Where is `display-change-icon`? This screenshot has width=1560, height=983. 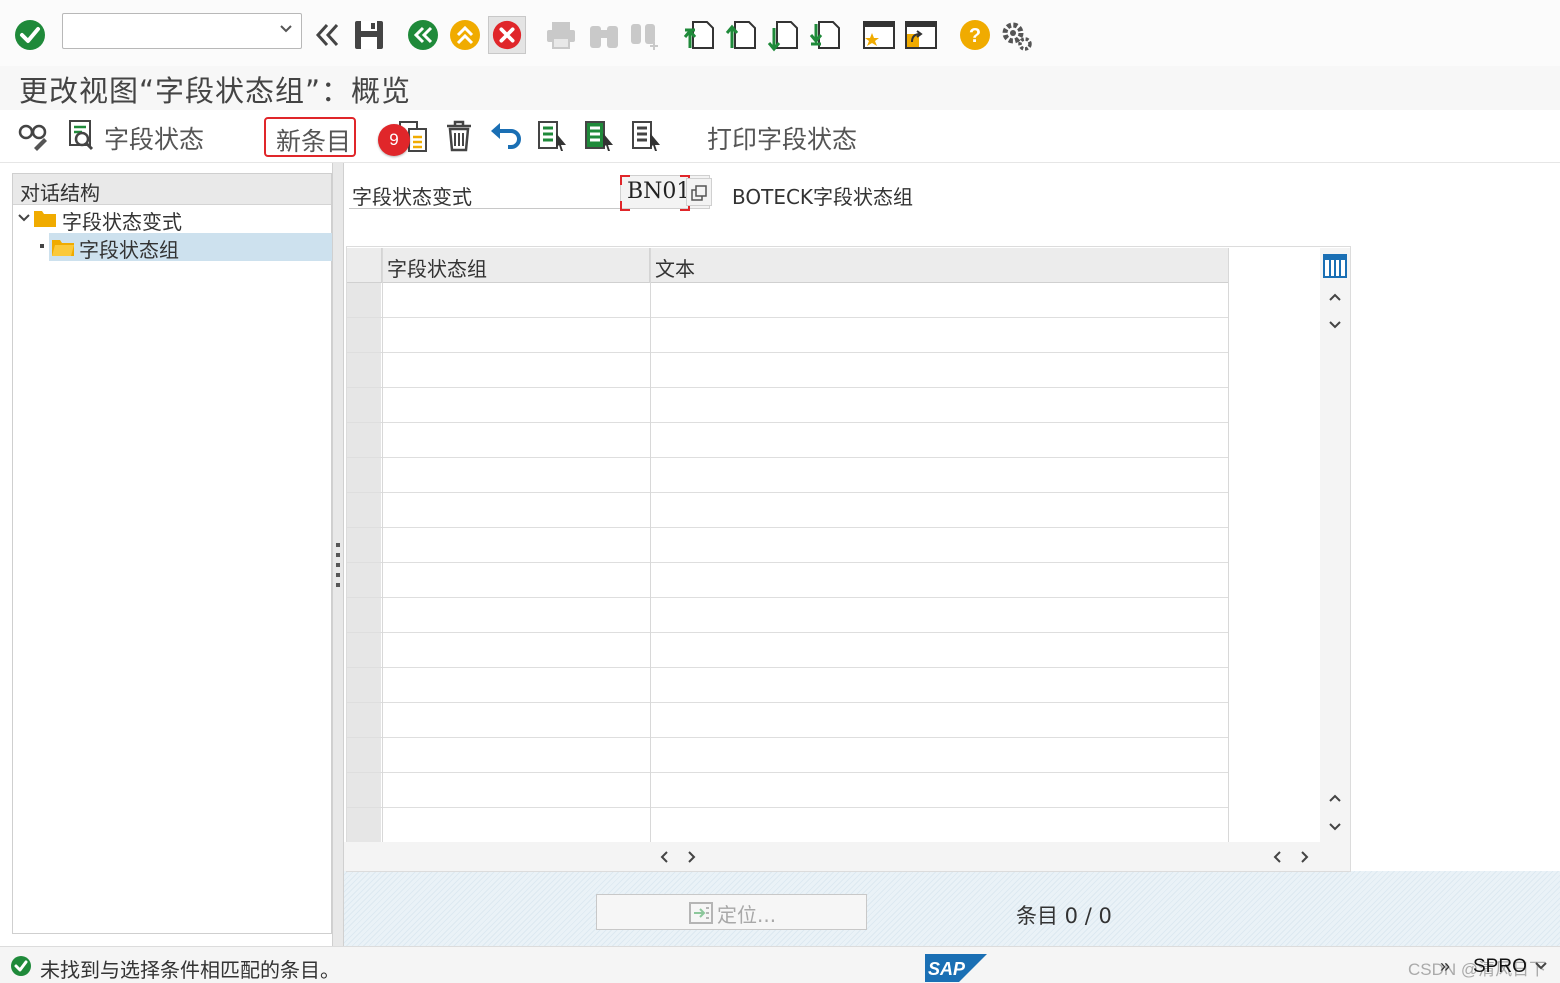
display-change-icon is located at coordinates (33, 135).